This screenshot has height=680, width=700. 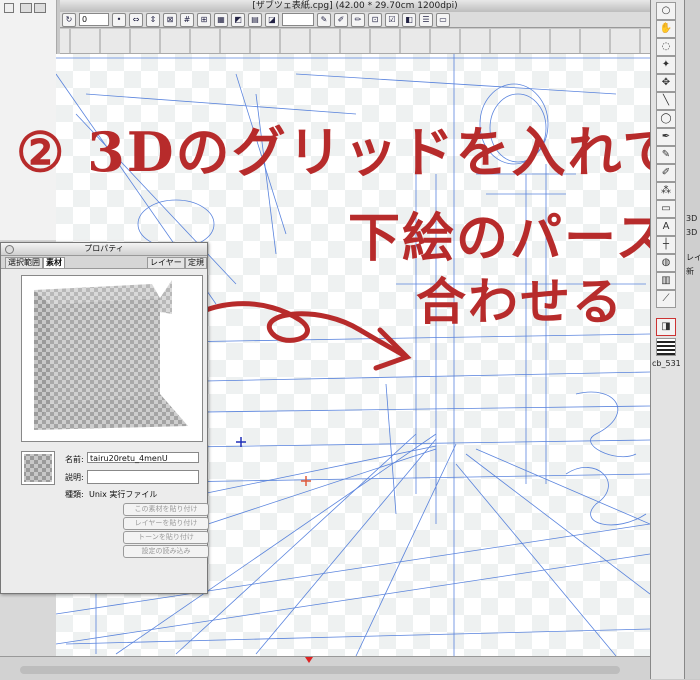 What do you see at coordinates (153, 19) in the screenshot?
I see `flip-vertical-icon: ⇕` at bounding box center [153, 19].